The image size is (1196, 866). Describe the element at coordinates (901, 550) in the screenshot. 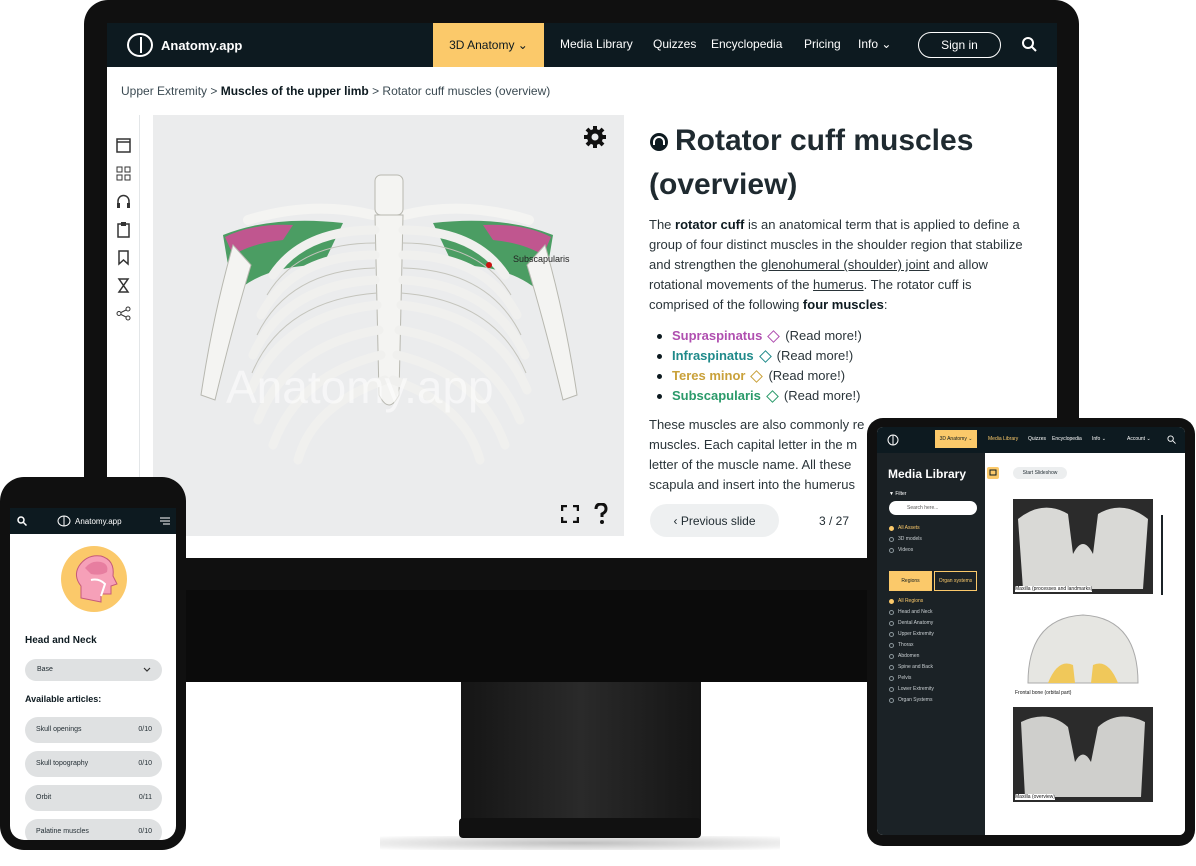

I see `asset-option-videos: Videos` at that location.